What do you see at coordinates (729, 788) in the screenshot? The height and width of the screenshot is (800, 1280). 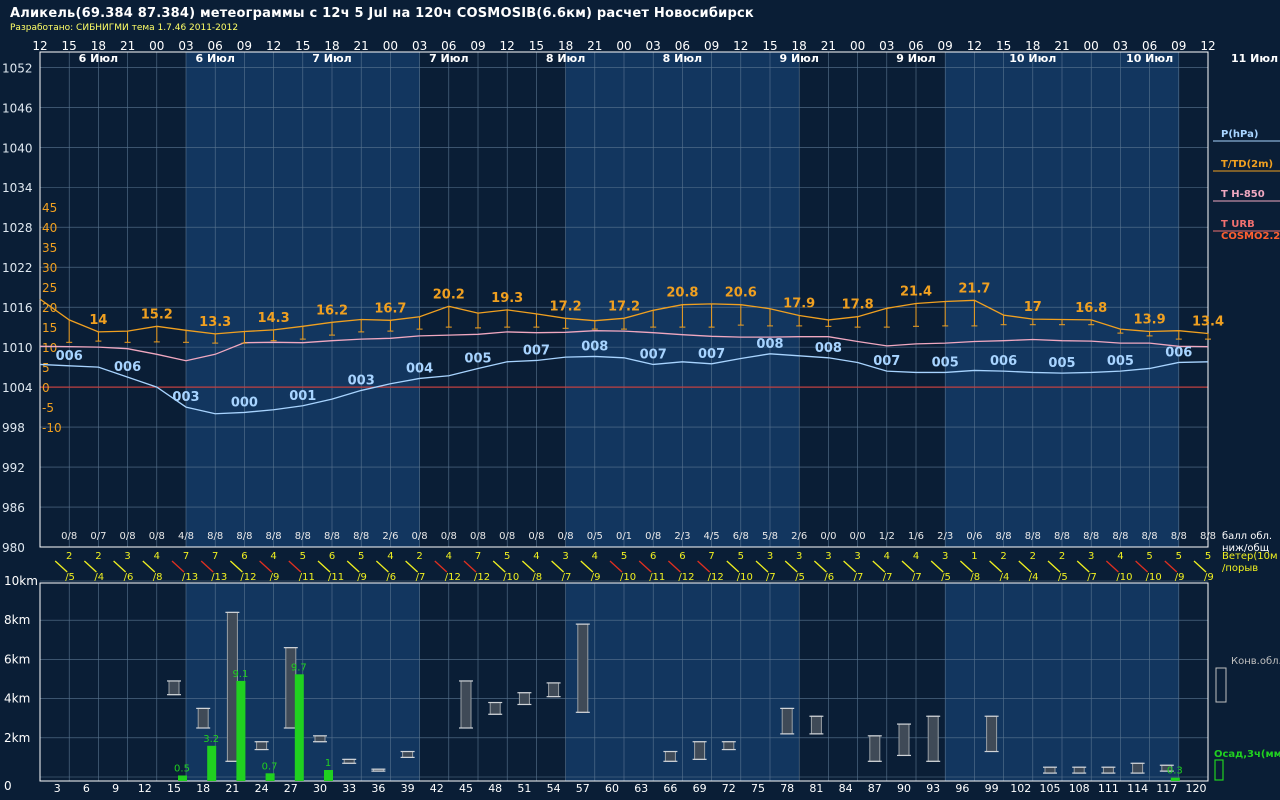 I see `bottom-hour-label: 72` at bounding box center [729, 788].